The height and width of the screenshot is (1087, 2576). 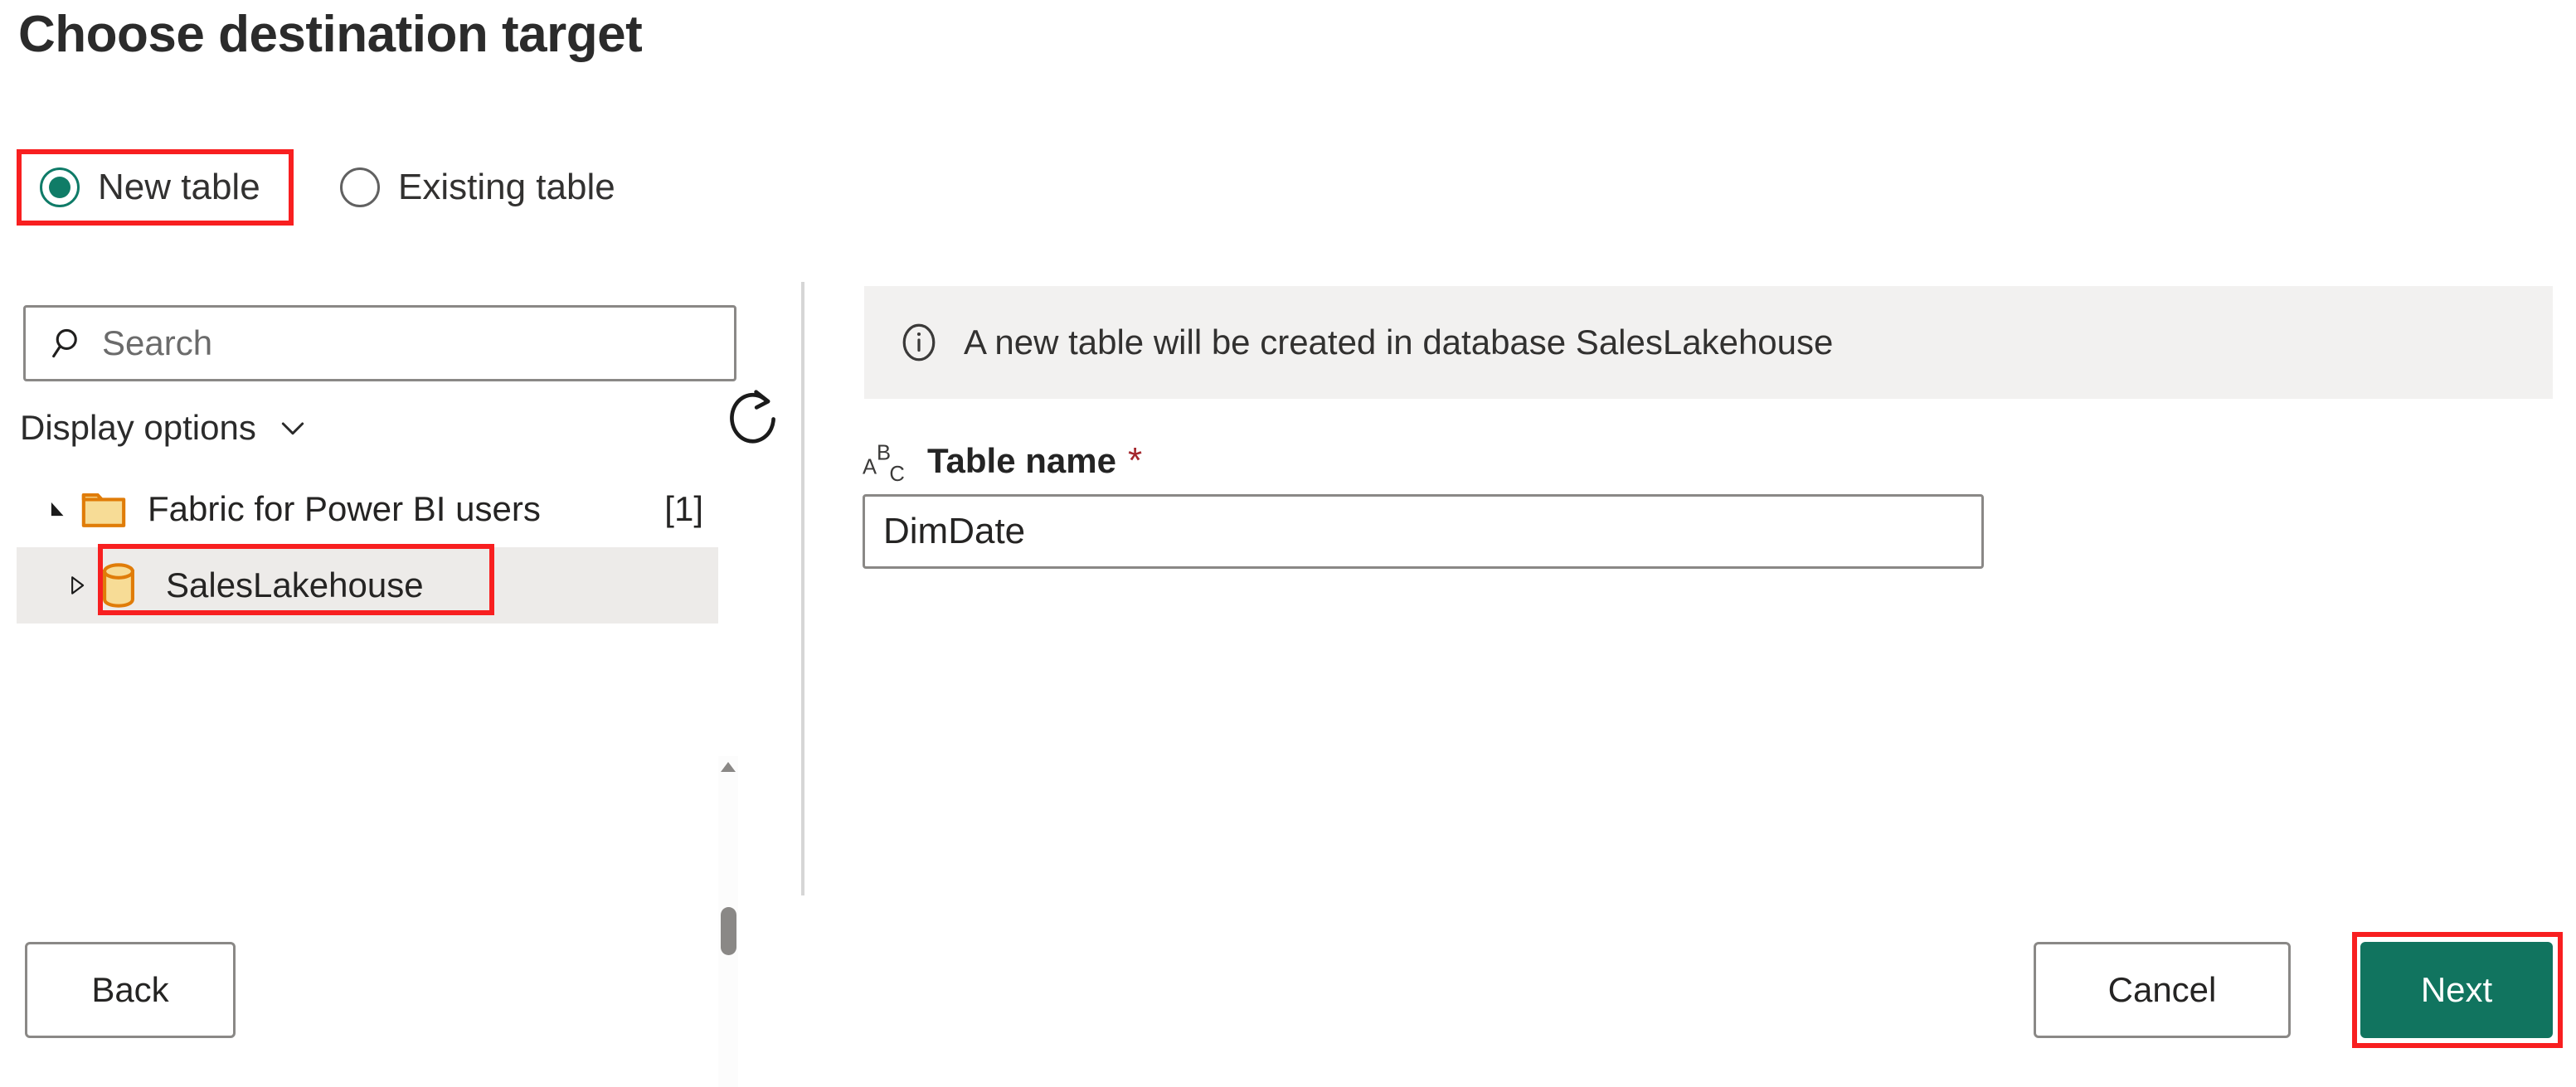 I want to click on database-cylinder-icon, so click(x=122, y=585).